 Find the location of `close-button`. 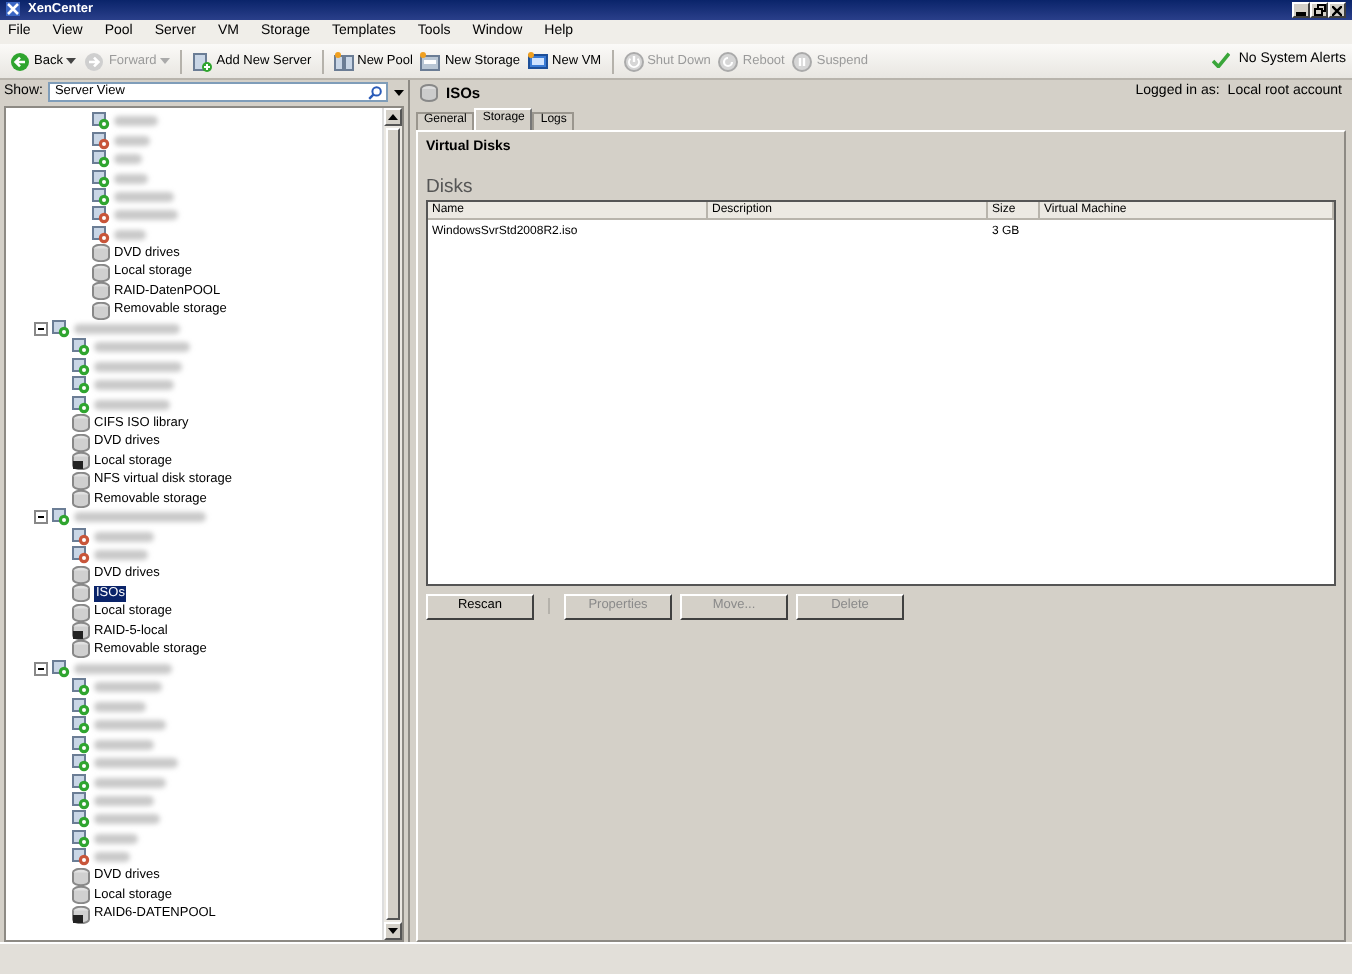

close-button is located at coordinates (1337, 10).